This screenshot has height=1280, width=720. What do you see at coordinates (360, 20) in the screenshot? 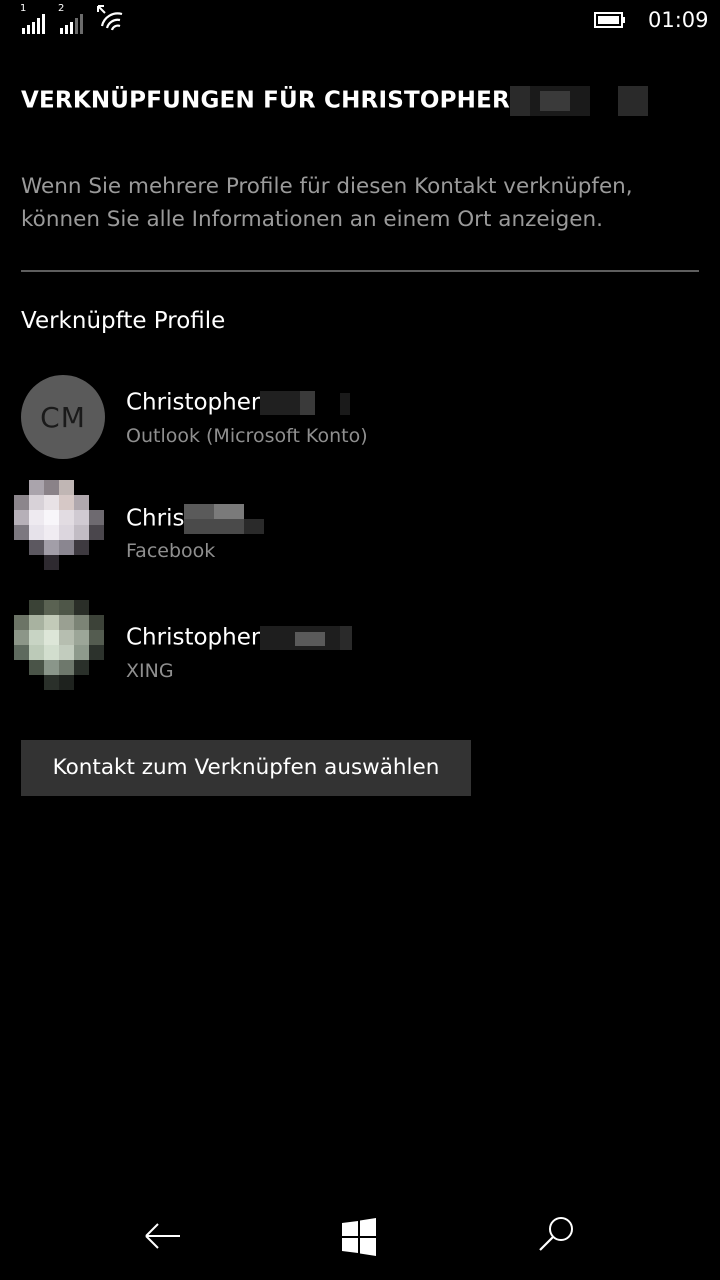
I see `status-bar: 1 2 01:09` at bounding box center [360, 20].